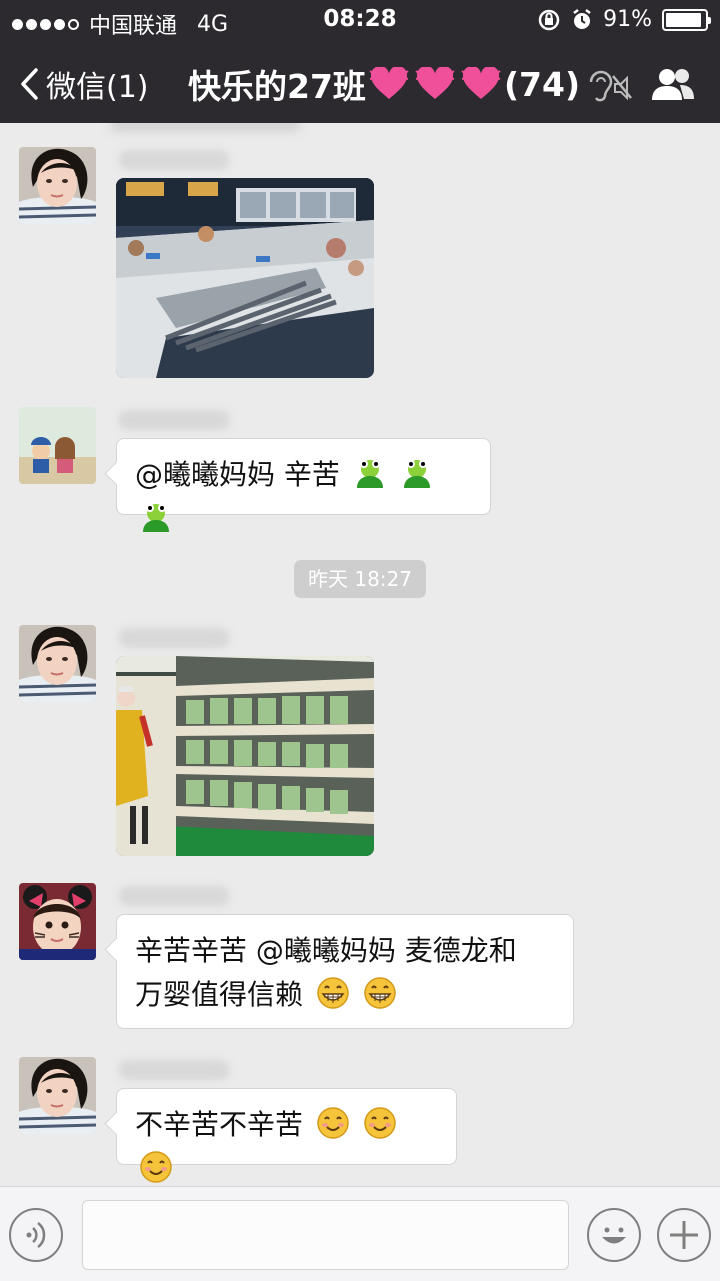  I want to click on voice-icon, so click(36, 1235).